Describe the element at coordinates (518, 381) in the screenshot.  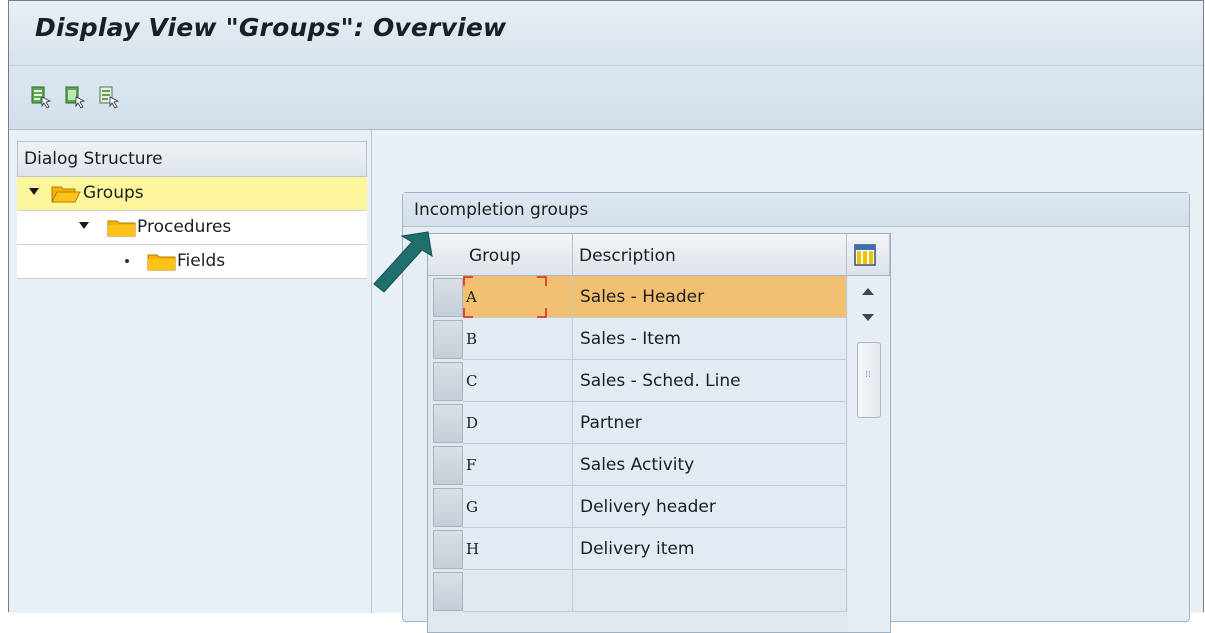
I see `group-code-cell: C` at that location.